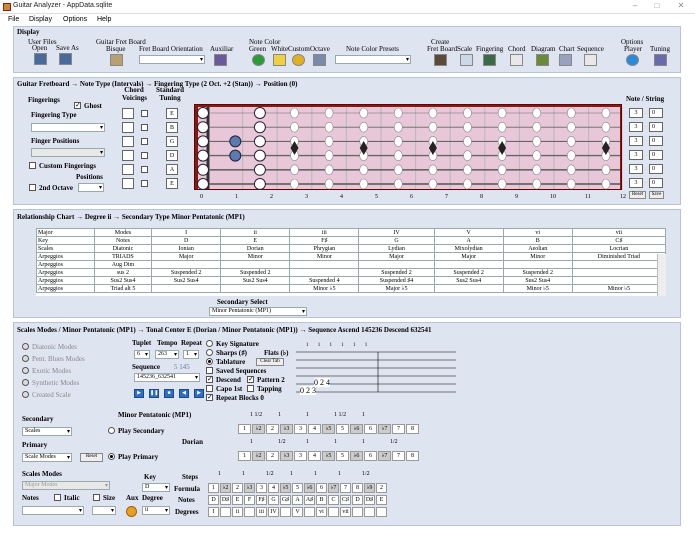 Image resolution: width=695 pixels, height=535 pixels. I want to click on open-icon, so click(40, 59).